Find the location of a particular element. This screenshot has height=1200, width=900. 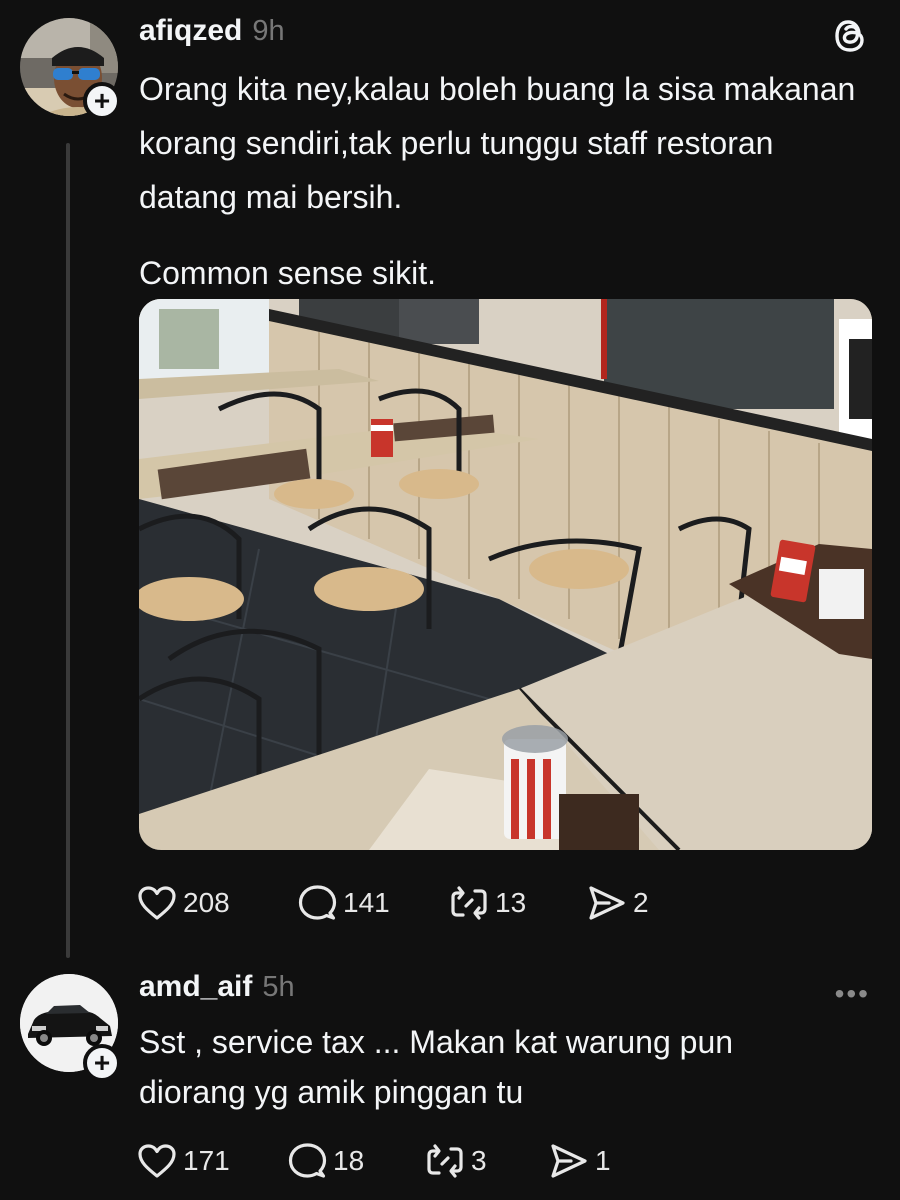

share-button: 1 is located at coordinates (599, 1161).